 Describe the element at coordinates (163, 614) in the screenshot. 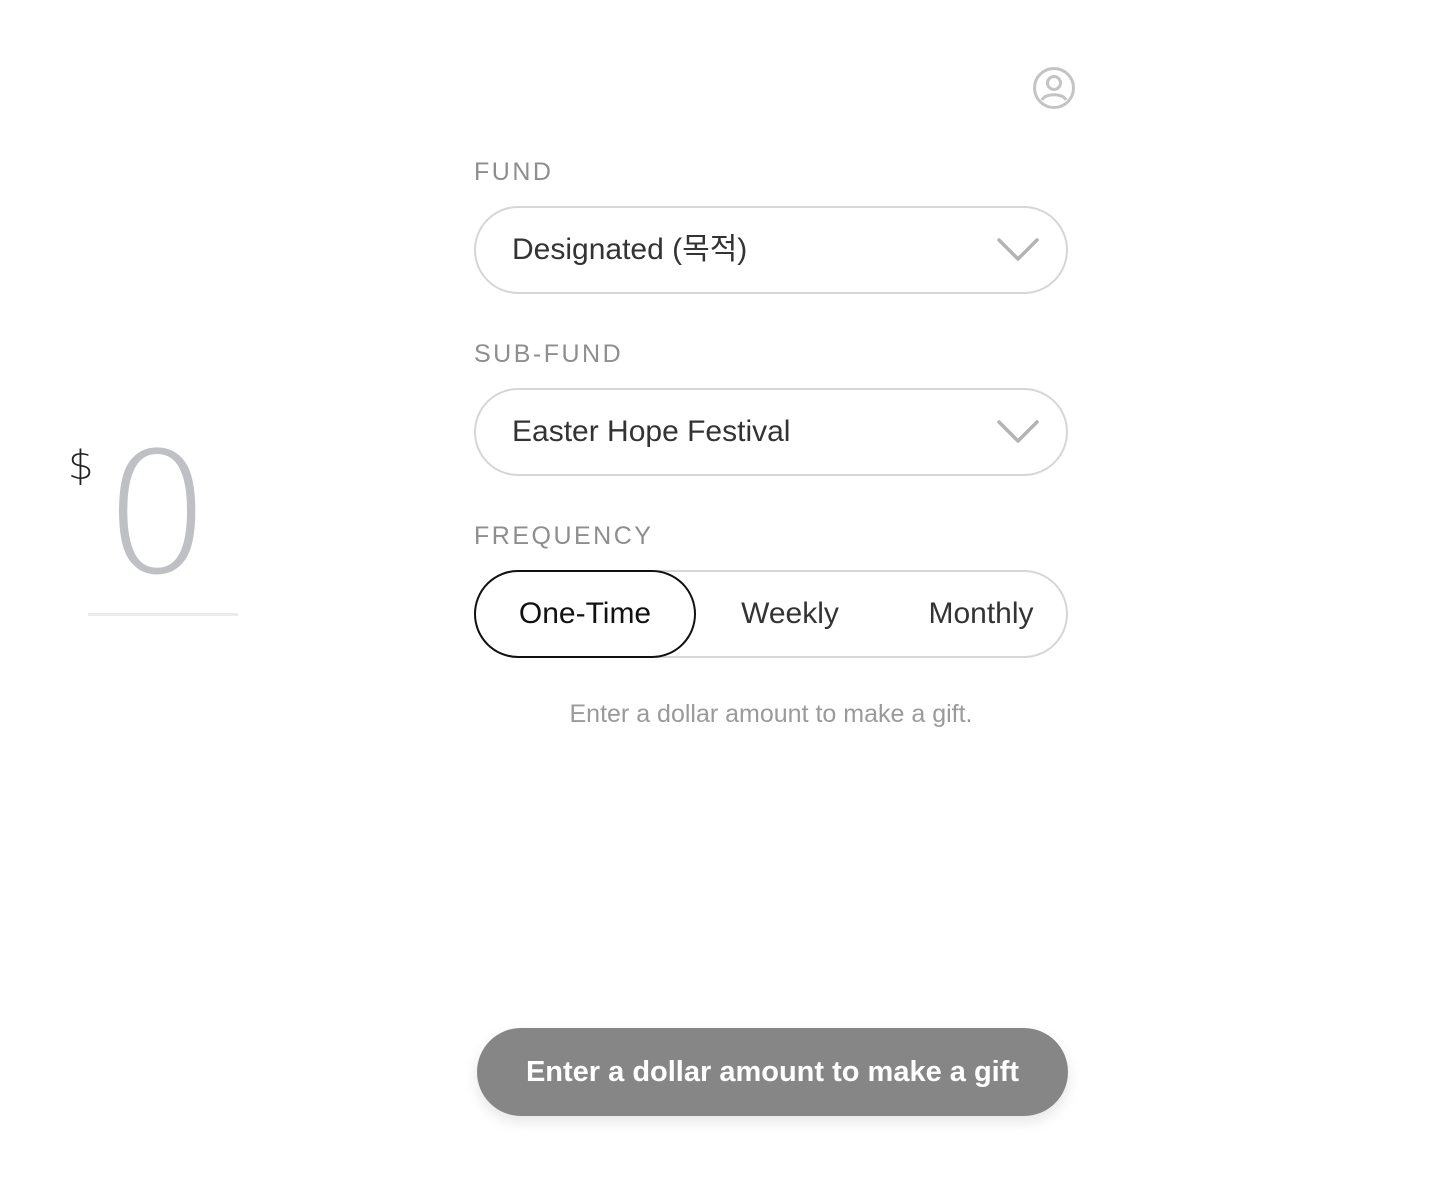

I see `amount-underline` at that location.